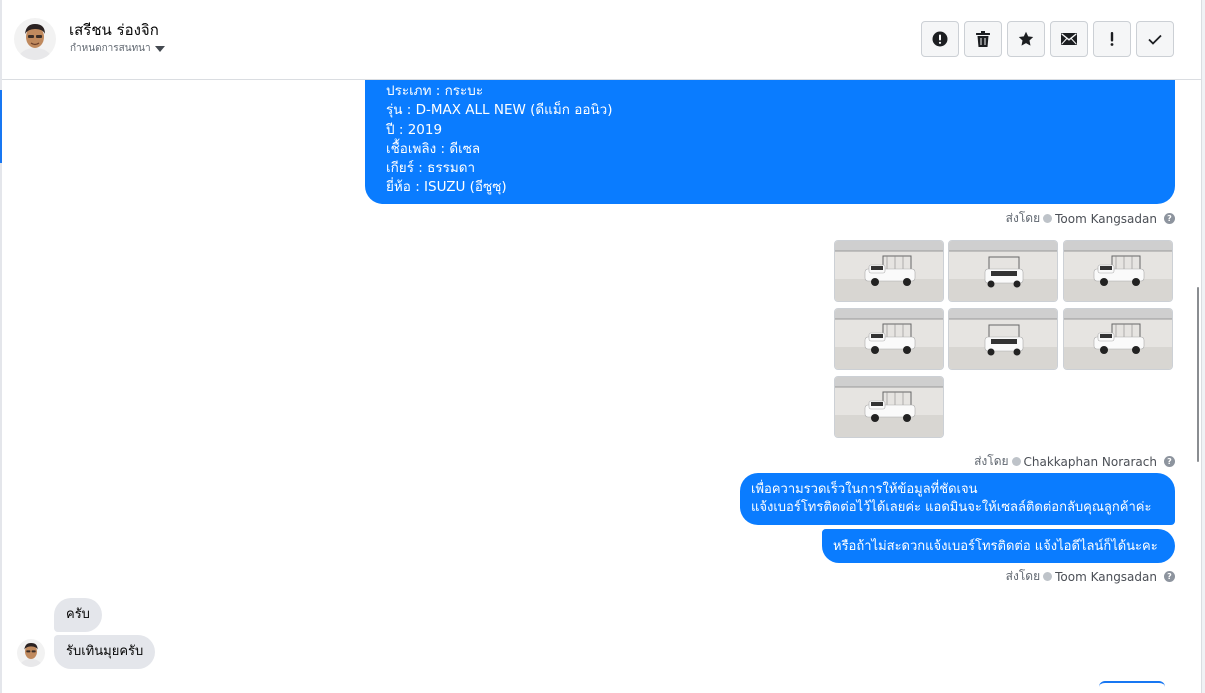 The image size is (1205, 693). Describe the element at coordinates (414, 129) in the screenshot. I see `spec-line: ปี : 2019` at that location.